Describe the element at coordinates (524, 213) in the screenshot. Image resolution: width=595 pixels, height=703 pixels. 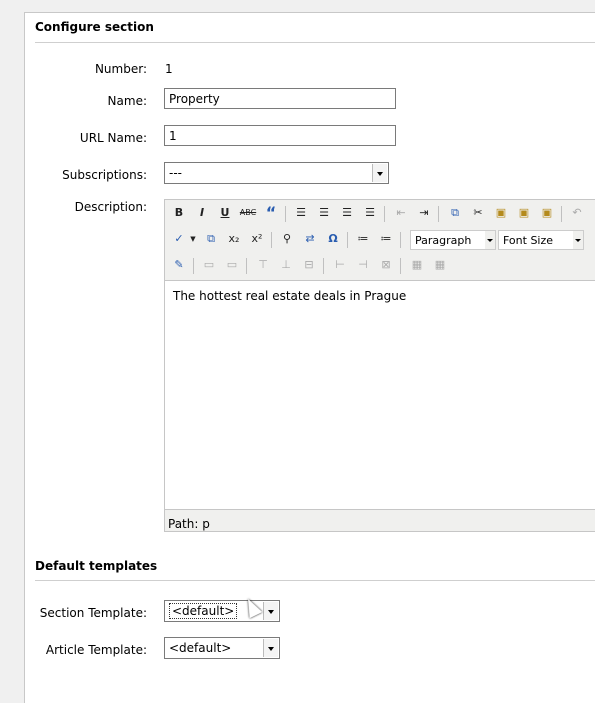
I see `paste-text-icon: ▣` at that location.